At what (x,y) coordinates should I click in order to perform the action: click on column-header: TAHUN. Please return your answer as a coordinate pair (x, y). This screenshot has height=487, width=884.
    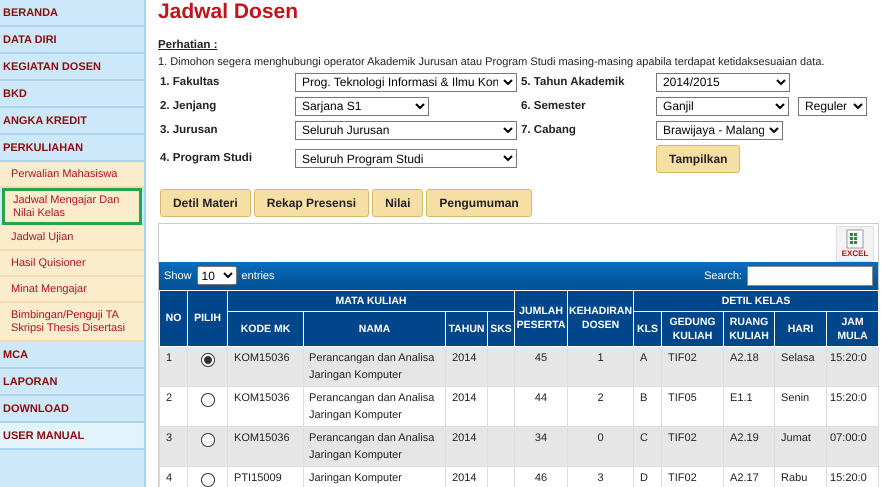
    Looking at the image, I should click on (467, 328).